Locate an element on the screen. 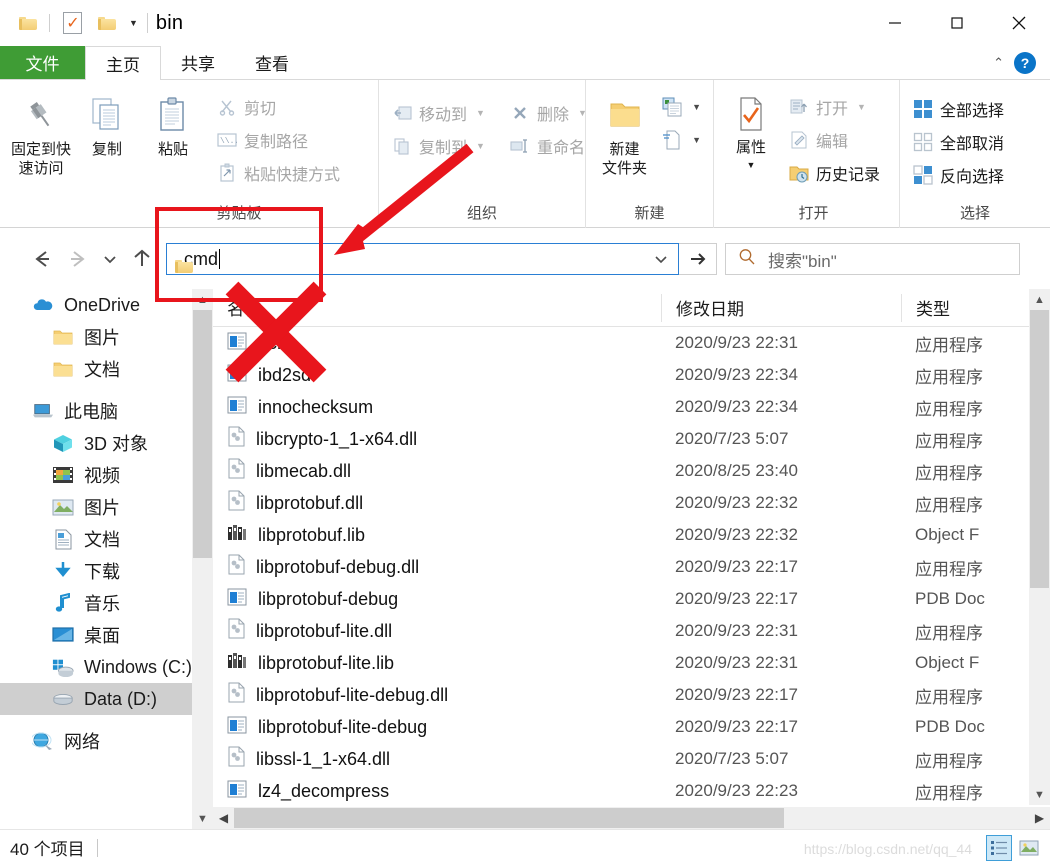 This screenshot has width=1050, height=865. table-row: libprotobuf.dll 2020/9/23 22:32 应用程序 is located at coordinates (631, 503).